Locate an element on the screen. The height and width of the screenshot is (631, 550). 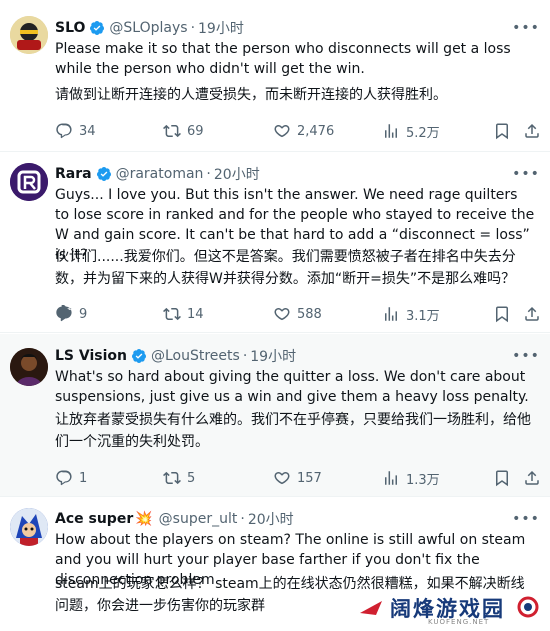
collision-emoji-icon: 💥 is located at coordinates (144, 519).